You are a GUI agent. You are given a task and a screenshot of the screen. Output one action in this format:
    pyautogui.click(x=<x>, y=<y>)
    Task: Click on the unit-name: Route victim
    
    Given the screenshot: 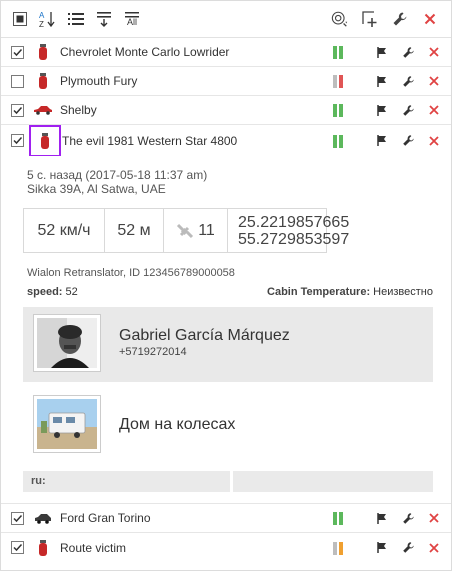 What is the action you would take?
    pyautogui.click(x=93, y=548)
    